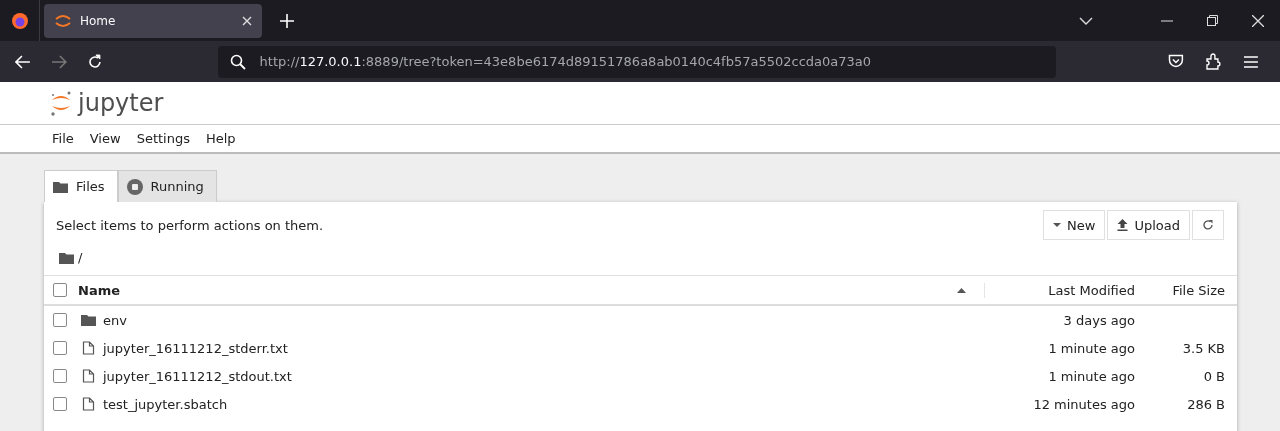 This screenshot has height=431, width=1280. Describe the element at coordinates (1205, 404) in the screenshot. I see `file-size: 286 B` at that location.